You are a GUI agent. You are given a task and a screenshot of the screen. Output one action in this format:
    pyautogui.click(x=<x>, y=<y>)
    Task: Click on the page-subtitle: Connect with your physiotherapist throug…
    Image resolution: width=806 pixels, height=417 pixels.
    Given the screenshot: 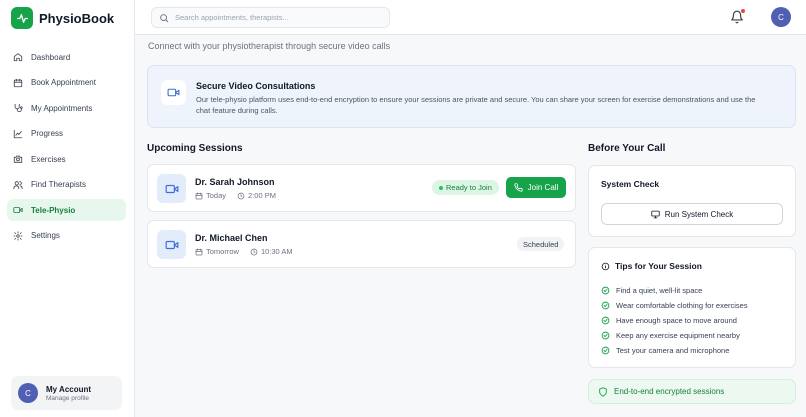 What is the action you would take?
    pyautogui.click(x=269, y=46)
    